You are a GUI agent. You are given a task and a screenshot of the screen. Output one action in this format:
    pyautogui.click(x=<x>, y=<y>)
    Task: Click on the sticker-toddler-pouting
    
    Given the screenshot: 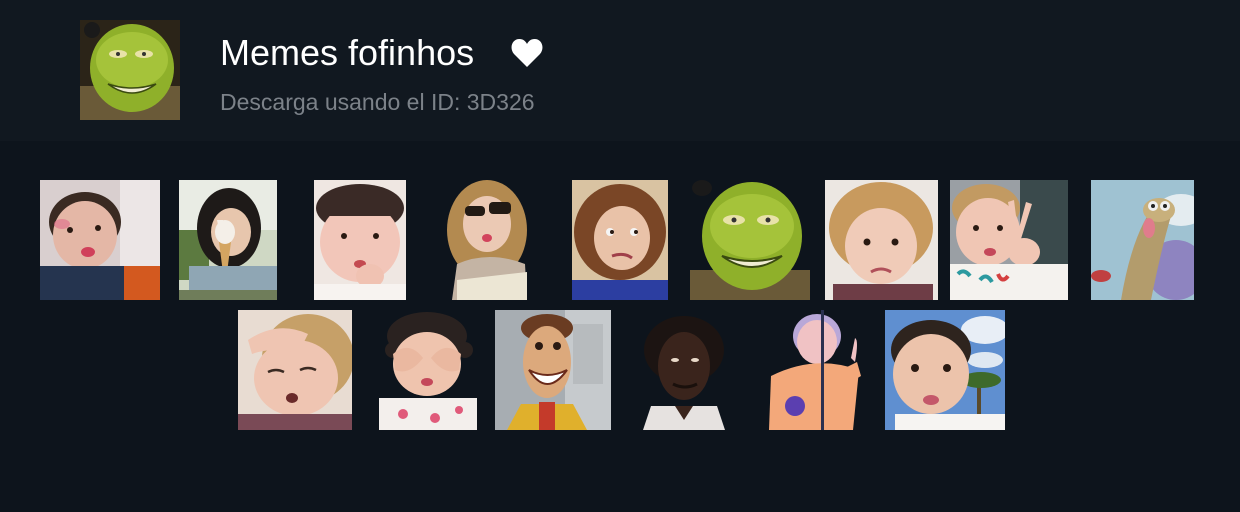 What is the action you would take?
    pyautogui.click(x=360, y=240)
    